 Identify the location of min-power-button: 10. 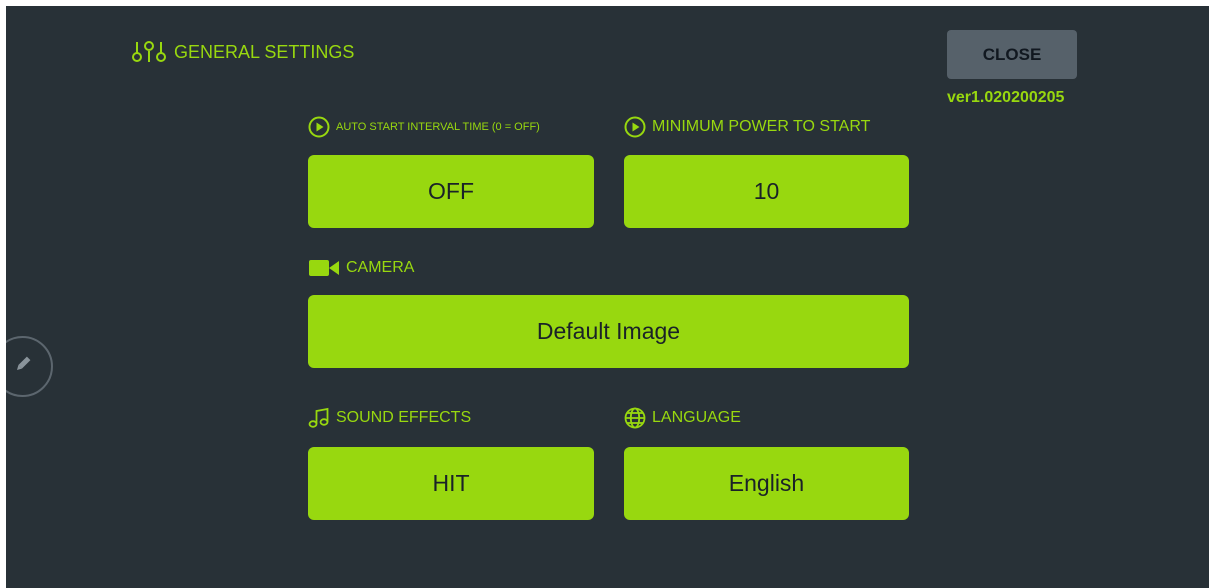
(766, 191).